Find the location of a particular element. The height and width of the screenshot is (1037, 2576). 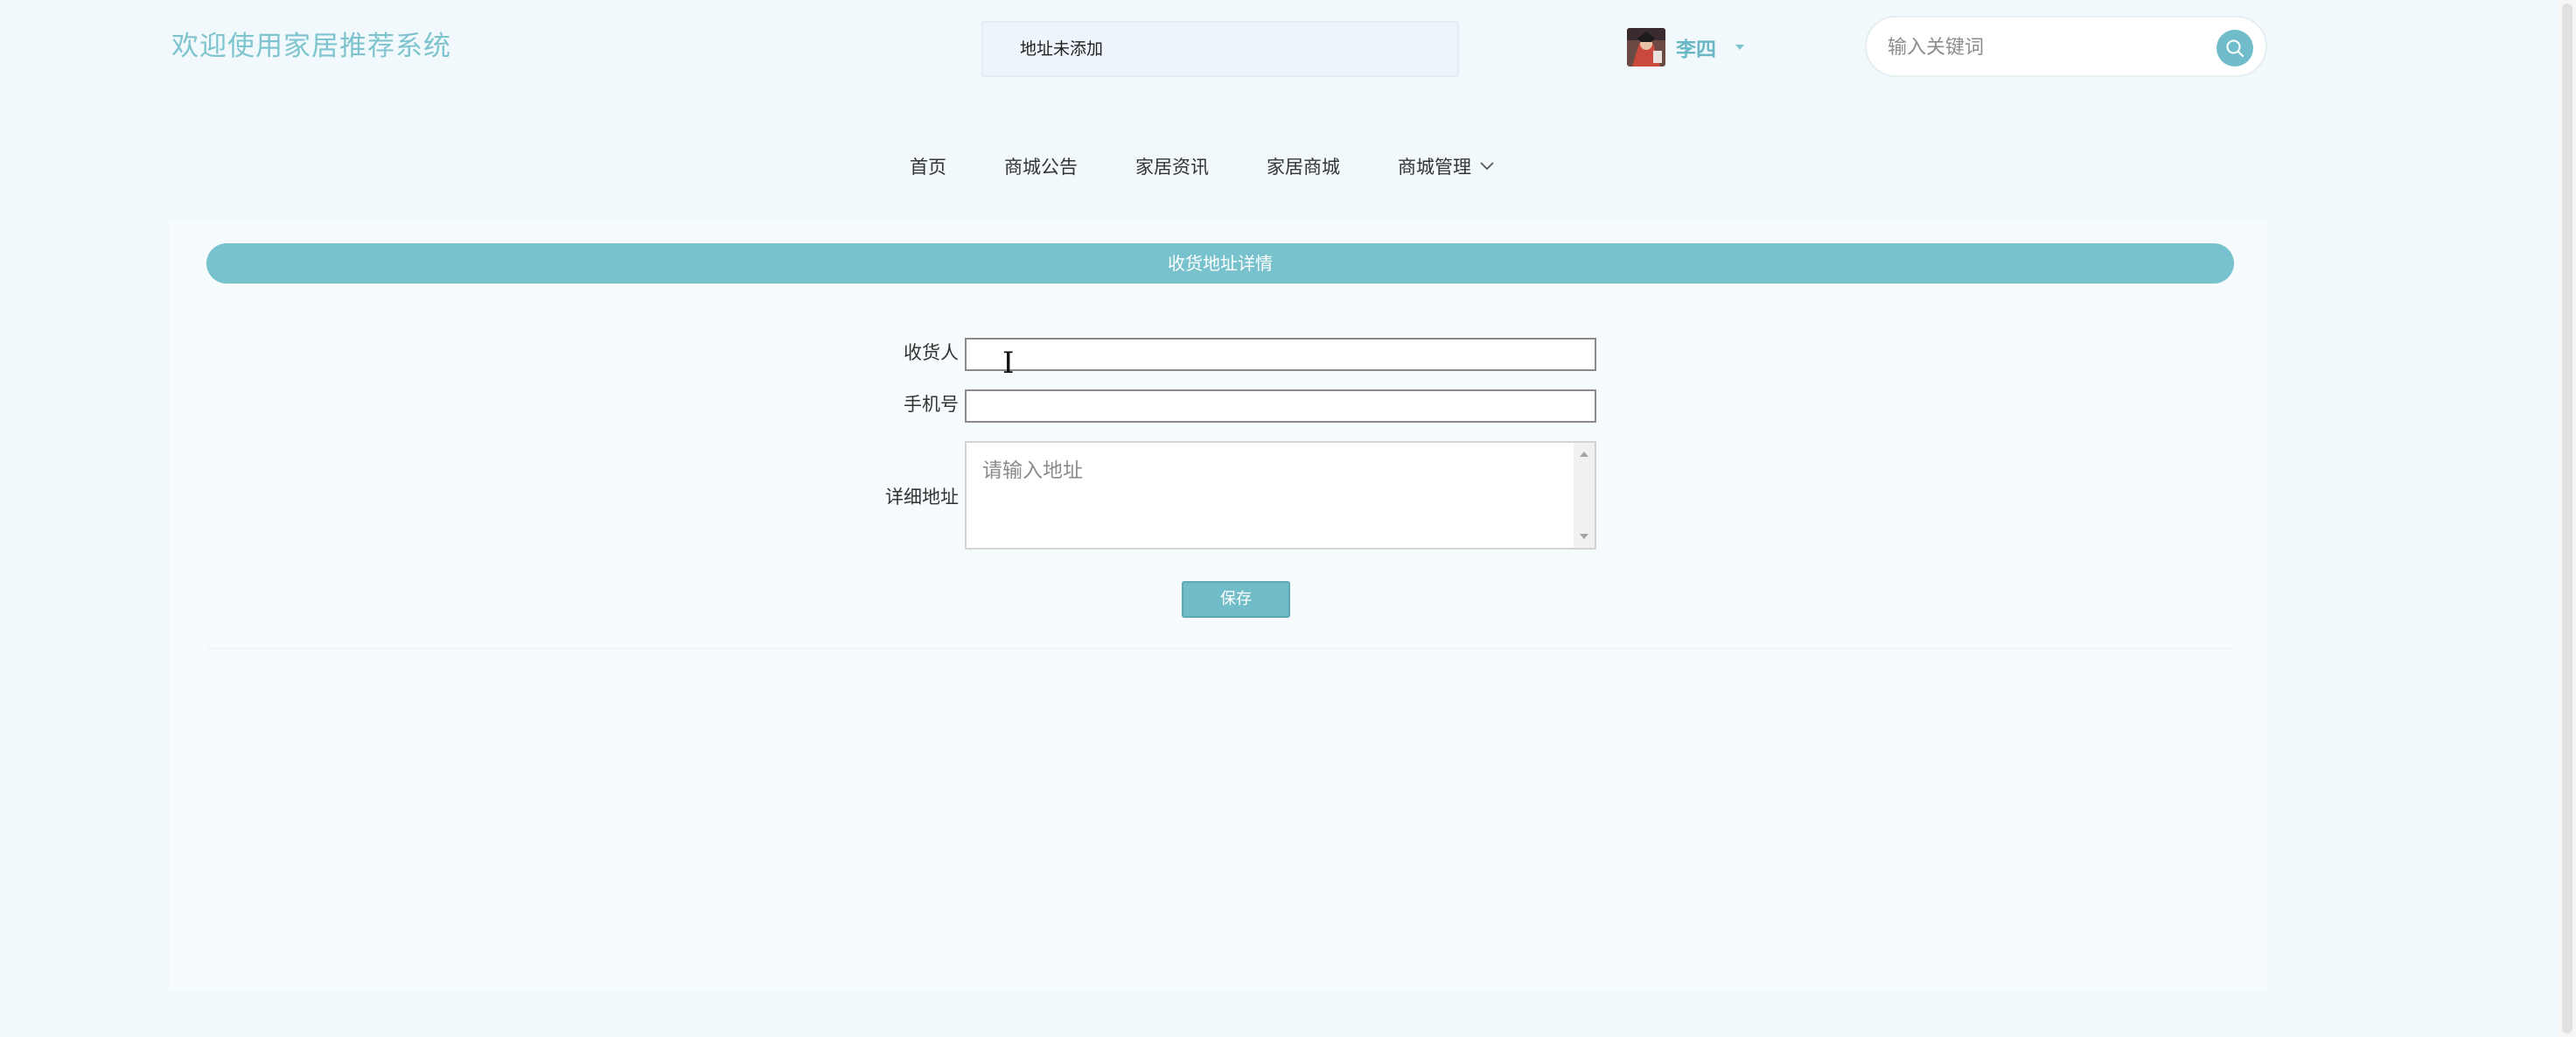

page-scrollbar is located at coordinates (2567, 518).